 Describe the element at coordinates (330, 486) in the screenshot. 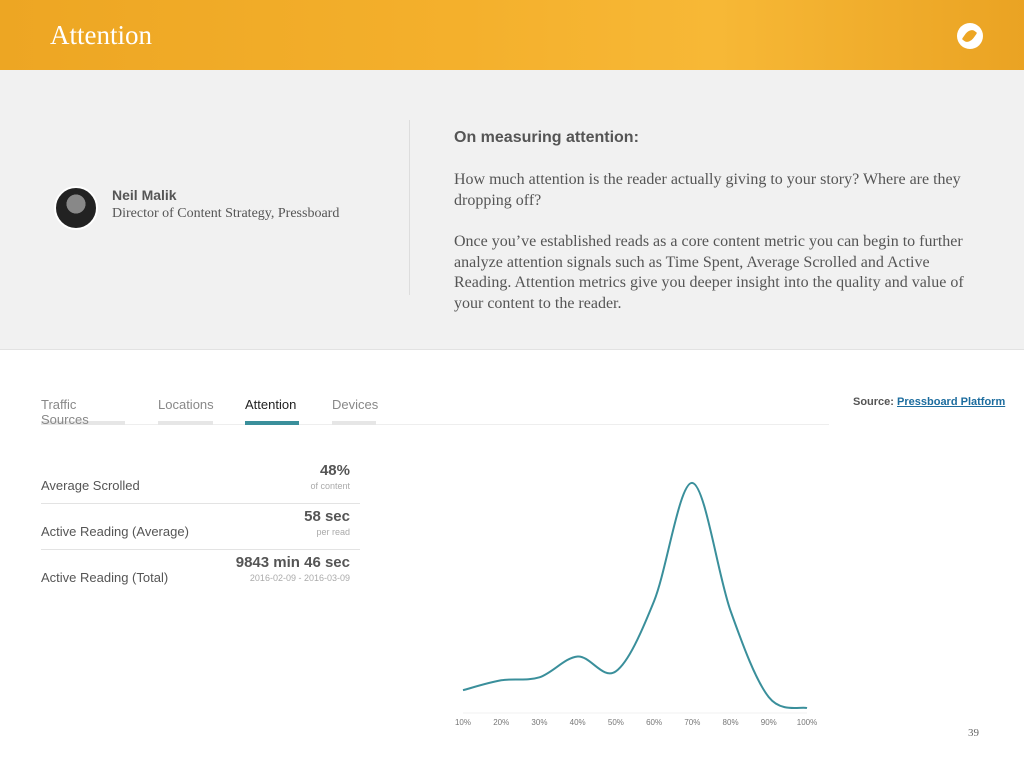

I see `stat-sub: of content` at that location.